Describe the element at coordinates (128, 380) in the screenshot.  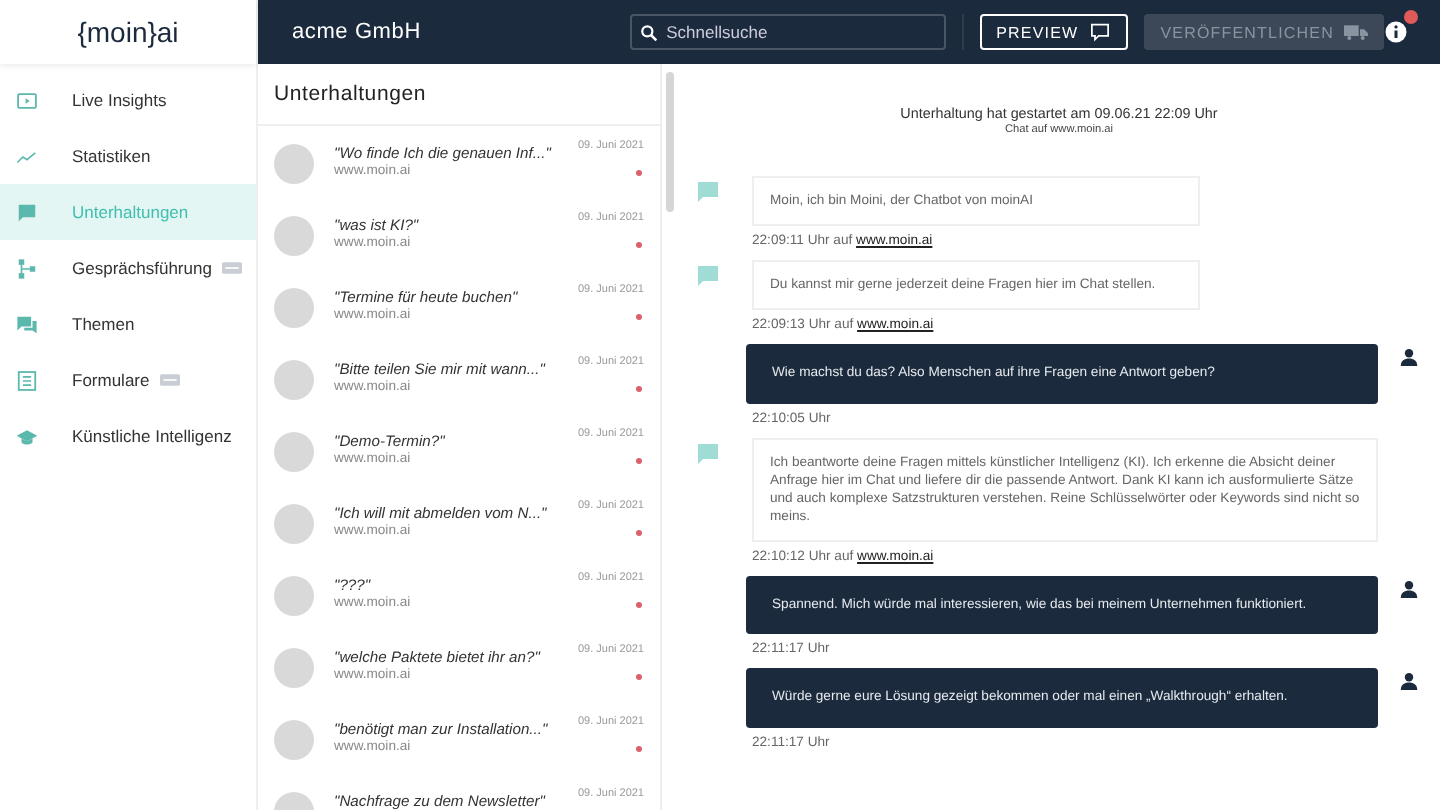
I see `sidebar-item: Formulare` at that location.